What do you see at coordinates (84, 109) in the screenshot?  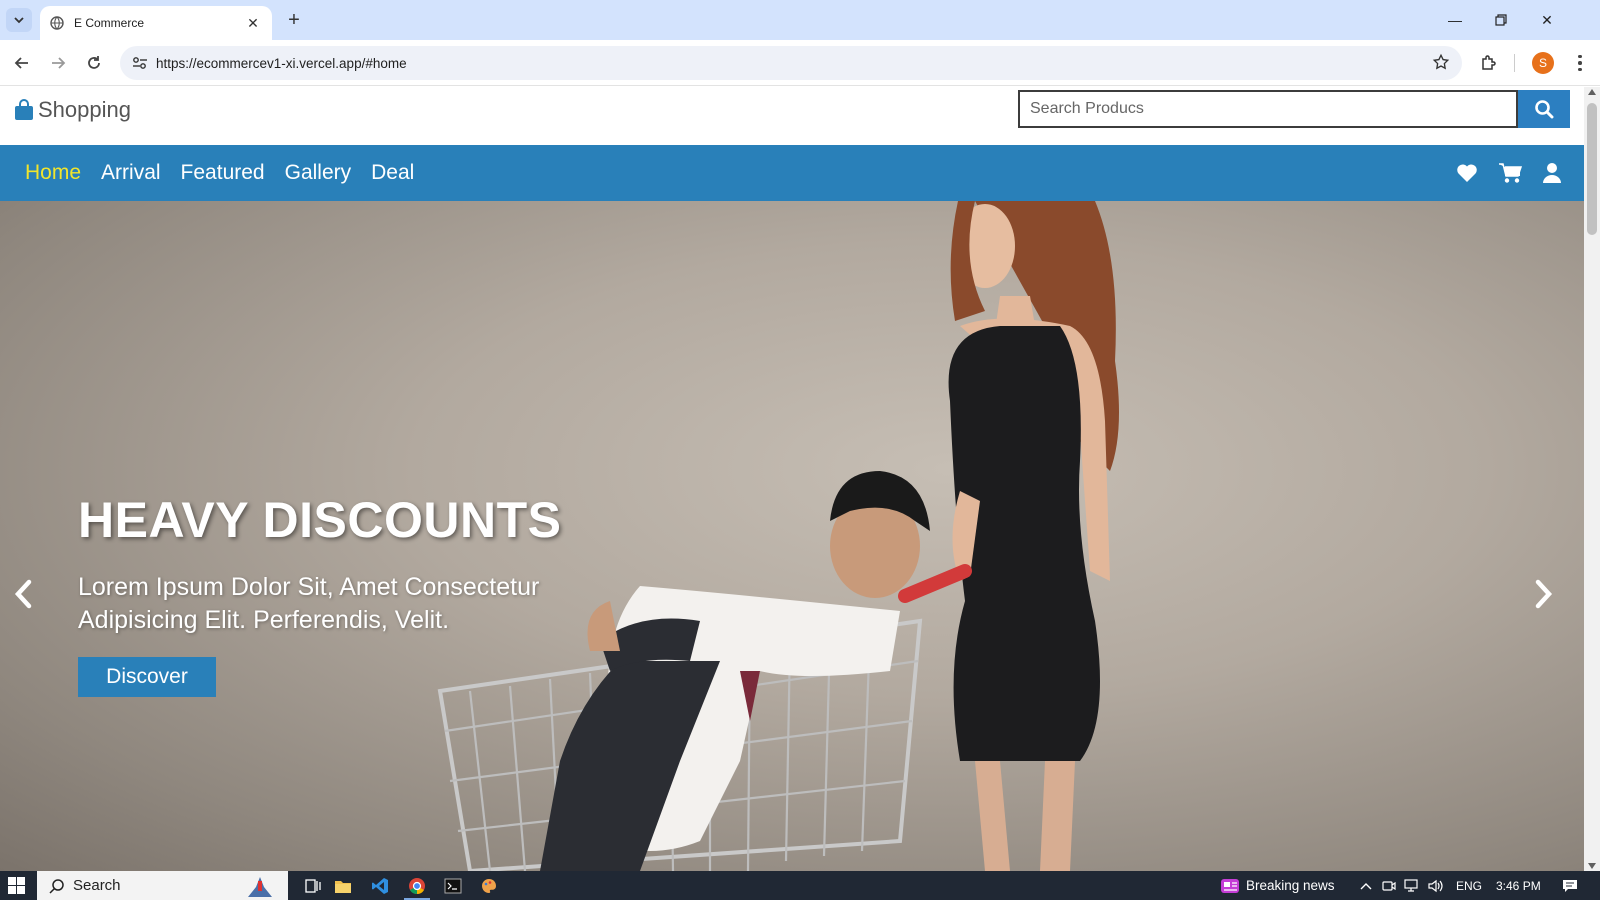 I see `logo-text: Shopping` at bounding box center [84, 109].